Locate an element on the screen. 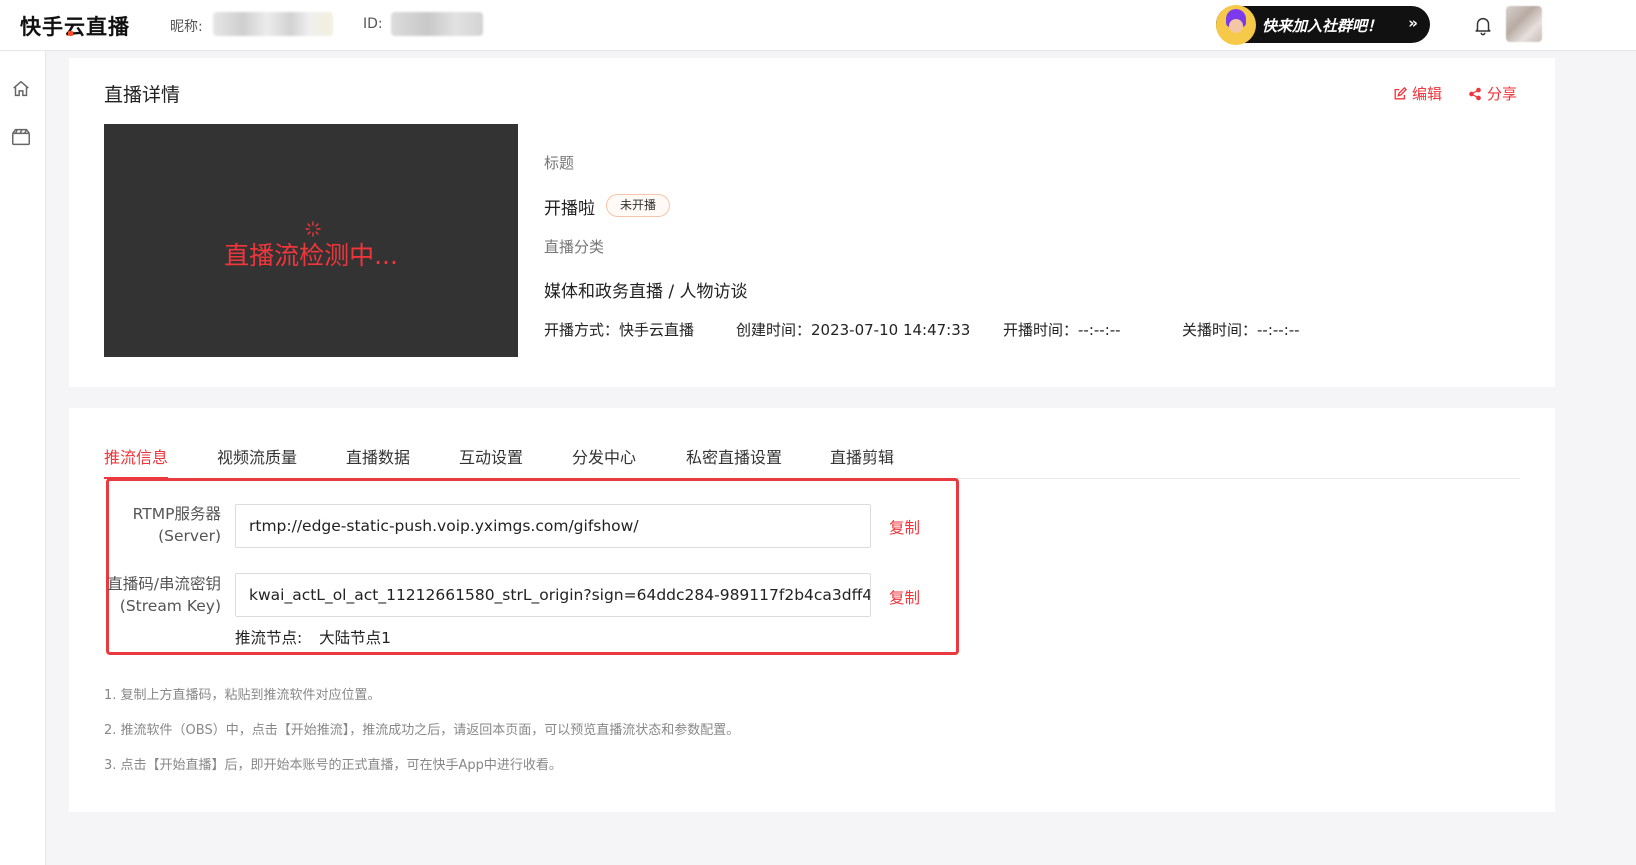  rtmp-server-label-line1: RTMP服务器 is located at coordinates (176, 514).